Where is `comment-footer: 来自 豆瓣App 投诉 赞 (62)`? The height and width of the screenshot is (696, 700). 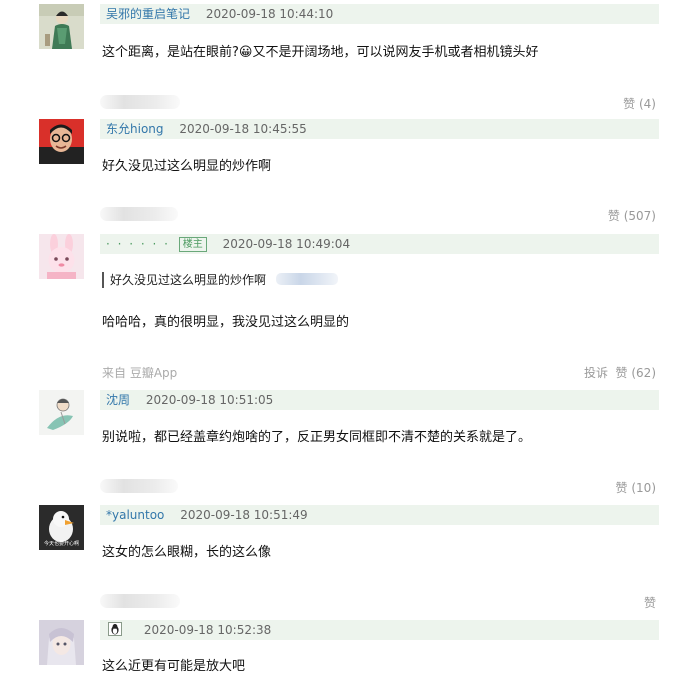
comment-footer: 来自 豆瓣App 投诉 赞 (62) is located at coordinates (378, 372).